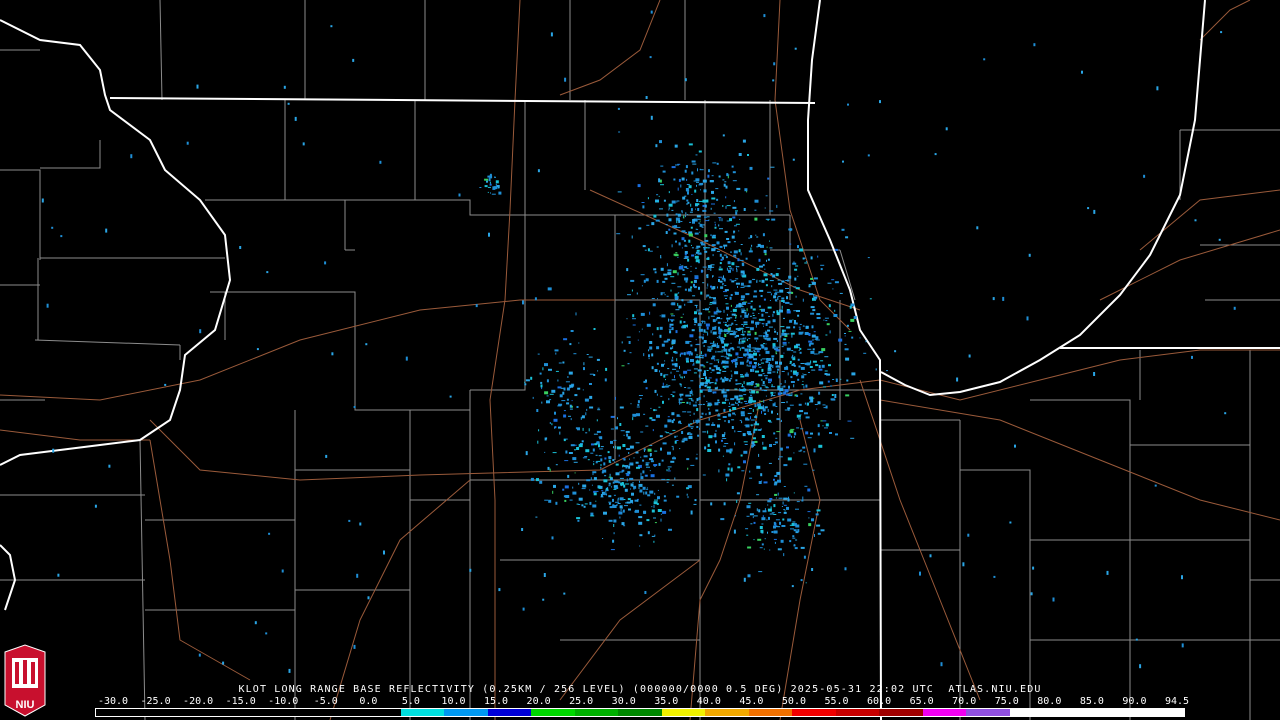 The width and height of the screenshot is (1280, 720). Describe the element at coordinates (1091, 701) in the screenshot. I see `scale-label: 85.0` at that location.